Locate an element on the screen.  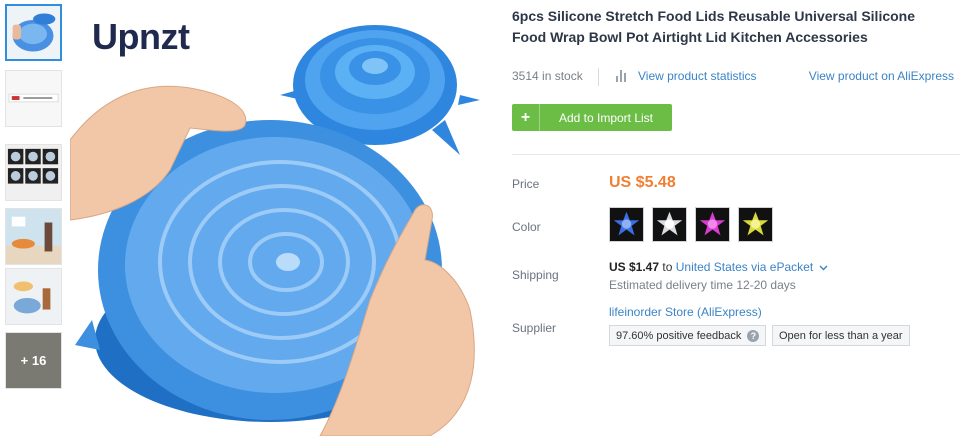
color-swatch-clear is located at coordinates (669, 224).